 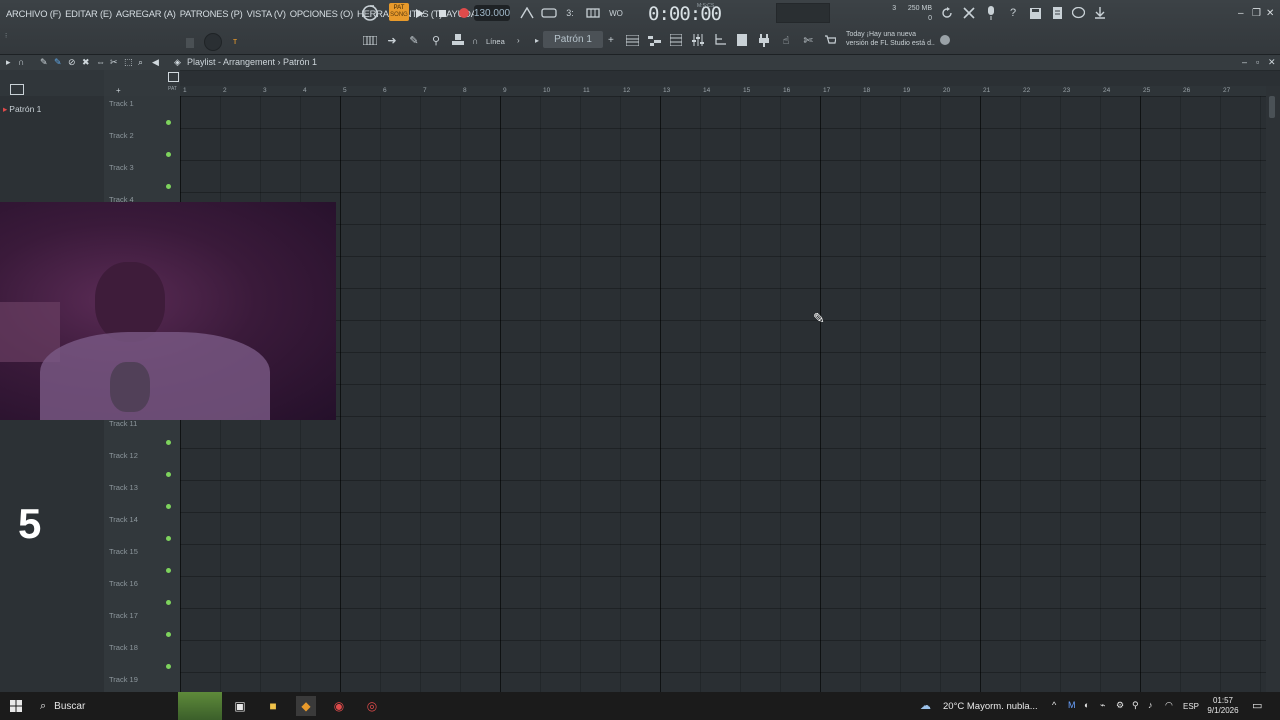 I want to click on tray-steam-icon: ◐, so click(x=1086, y=705).